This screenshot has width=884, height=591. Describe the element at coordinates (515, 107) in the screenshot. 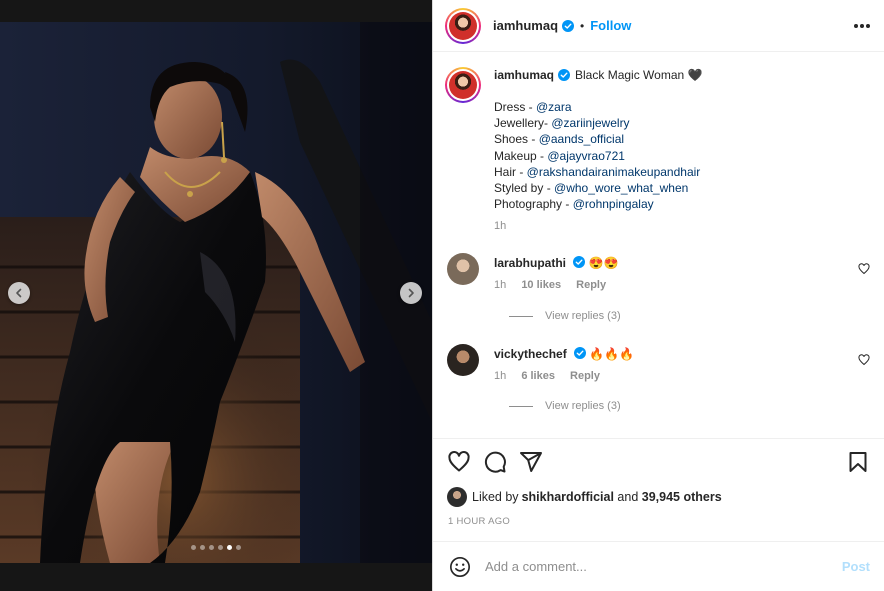

I see `credit-label: Dress -` at that location.